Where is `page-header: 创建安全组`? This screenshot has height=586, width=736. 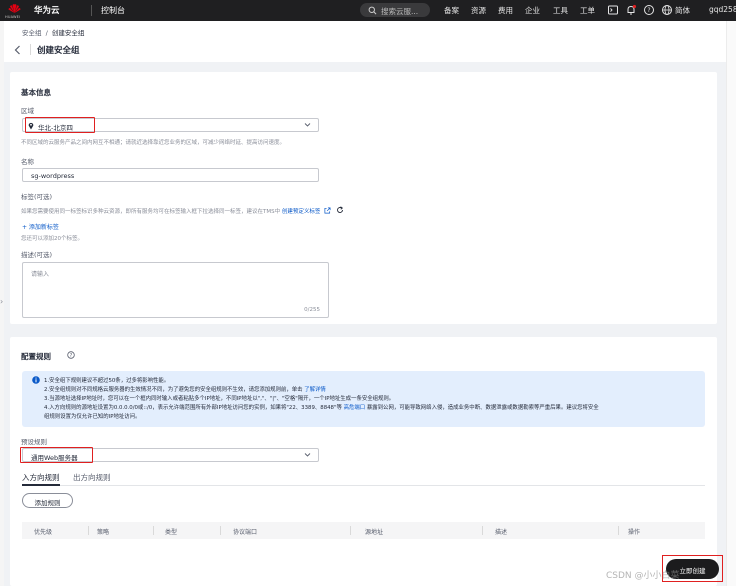
page-header: 创建安全组 is located at coordinates (365, 50).